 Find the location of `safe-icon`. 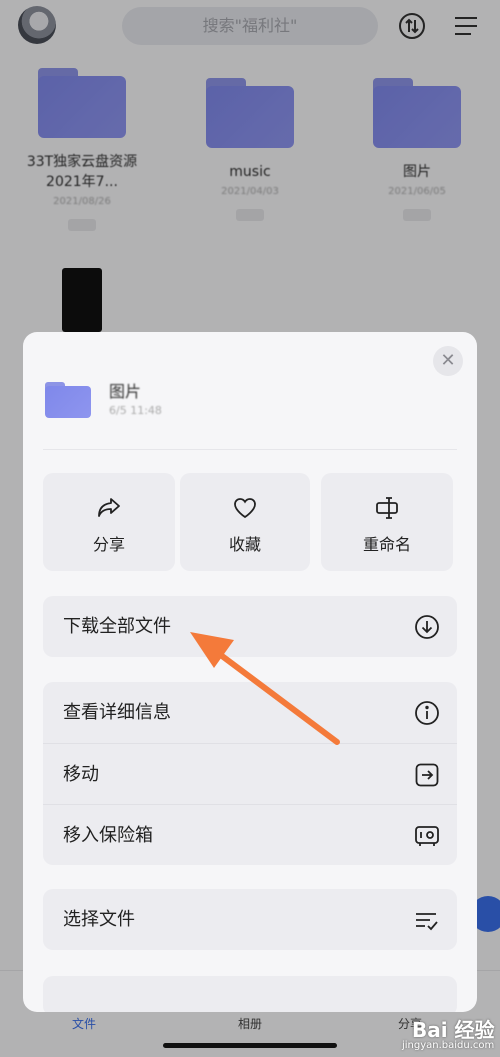

safe-icon is located at coordinates (427, 836).